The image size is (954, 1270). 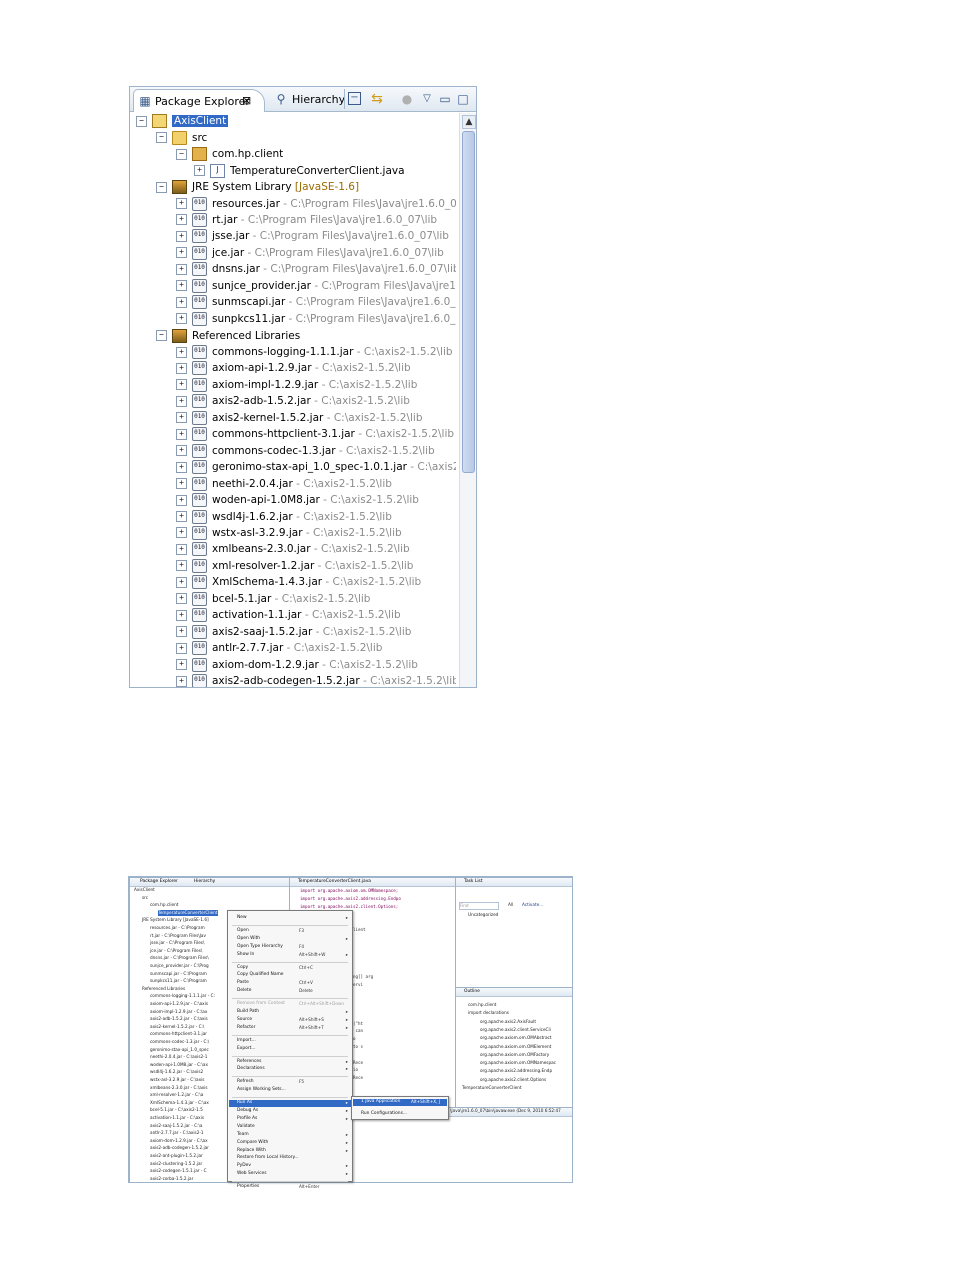 I want to click on mini-tree-item: sunpkcs11.jar - C:\Program, so click(x=178, y=981).